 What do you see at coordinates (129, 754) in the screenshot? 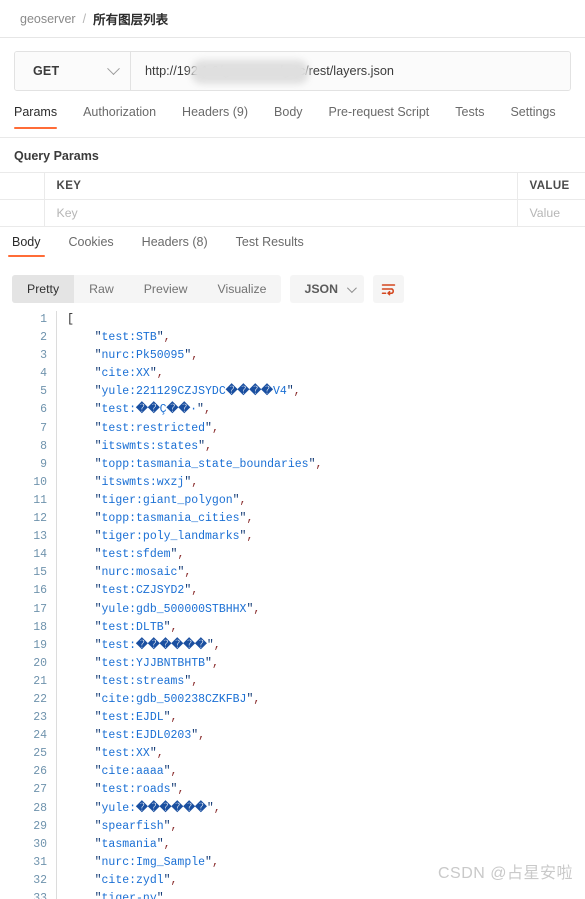
I see `code-line: "test:XX",` at bounding box center [129, 754].